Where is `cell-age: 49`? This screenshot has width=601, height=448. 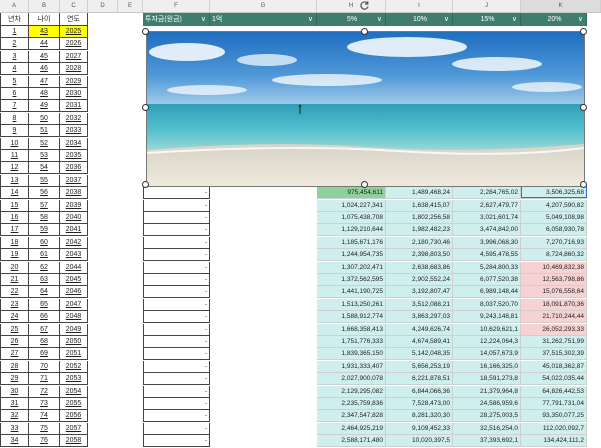 cell-age: 49 is located at coordinates (44, 106).